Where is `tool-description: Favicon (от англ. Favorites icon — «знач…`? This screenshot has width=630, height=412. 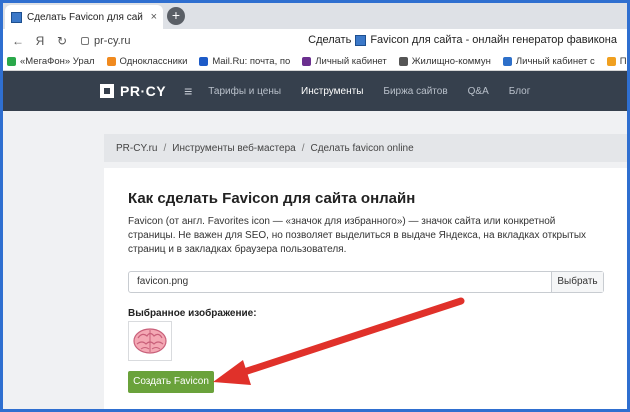 tool-description: Favicon (от англ. Favorites icon — «знач… is located at coordinates (357, 235).